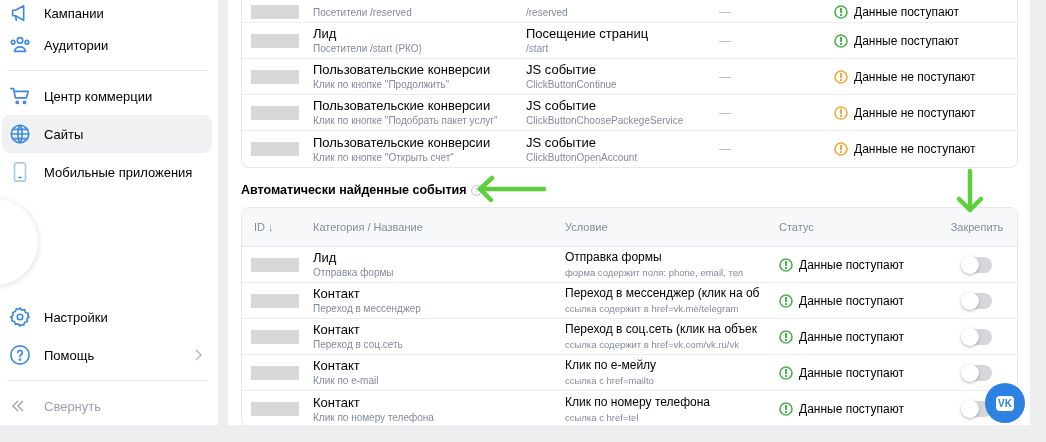 This screenshot has height=442, width=1046. I want to click on condition-detail: ClickButtonContinue, so click(572, 84).